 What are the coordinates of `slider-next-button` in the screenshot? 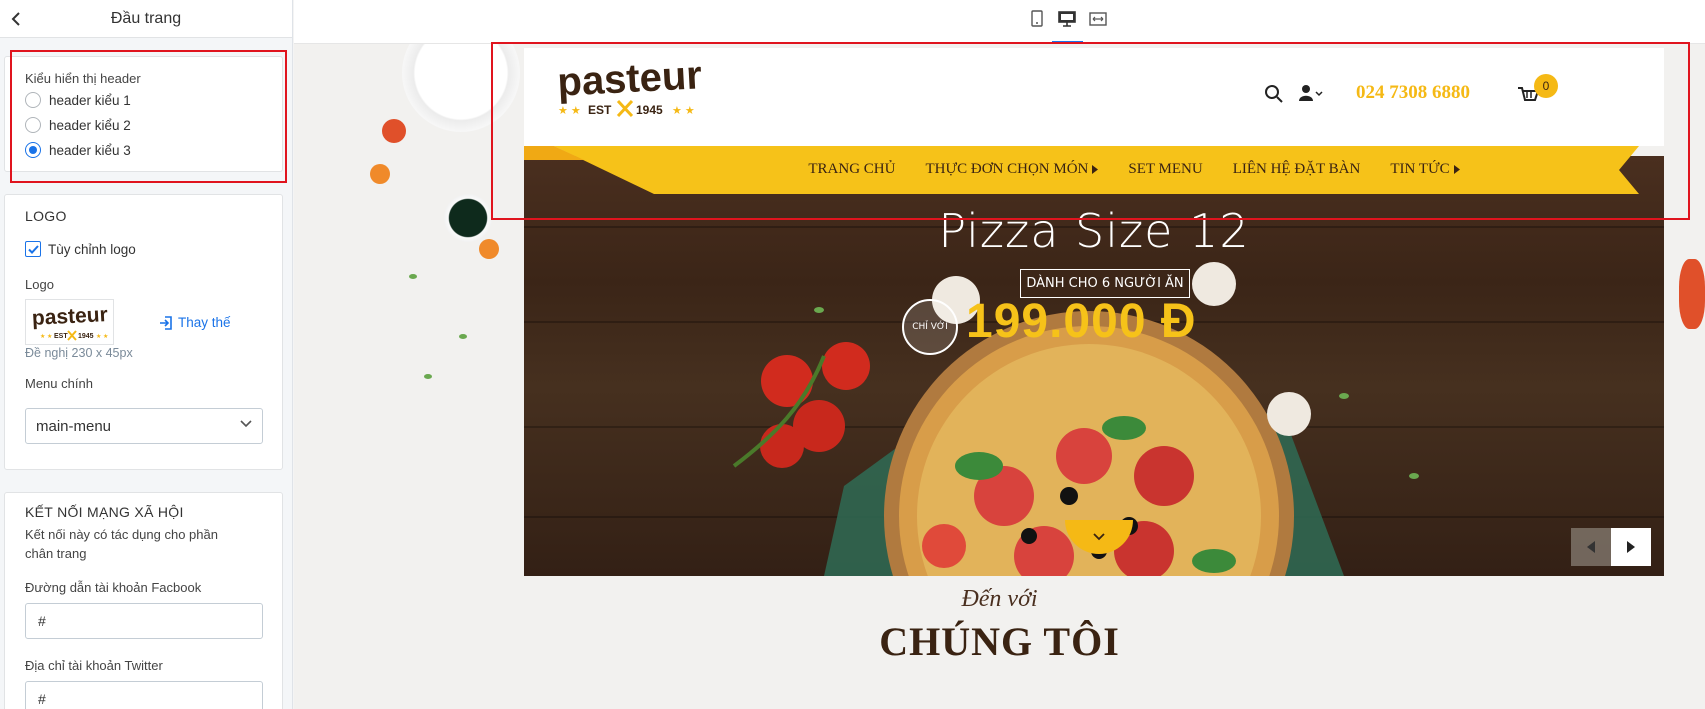 It's located at (1631, 547).